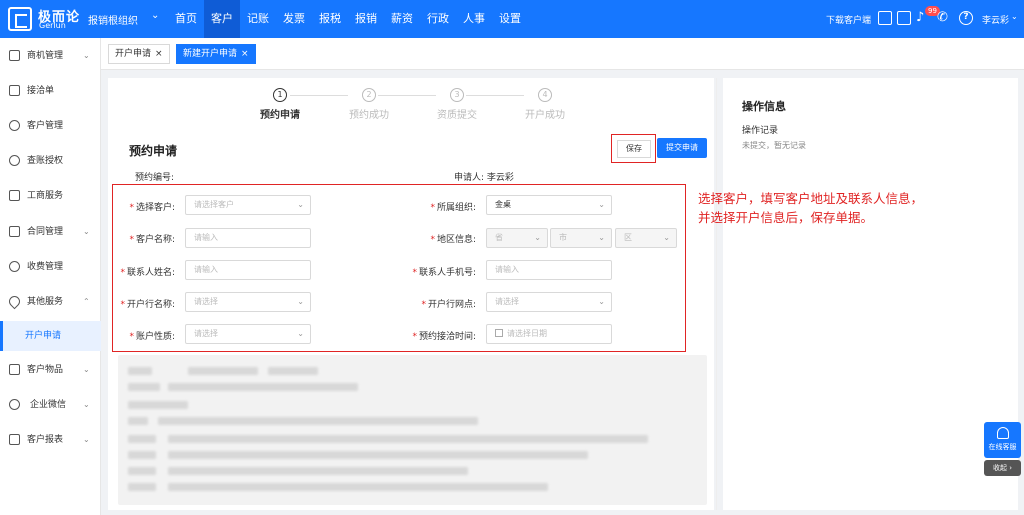 This screenshot has width=1024, height=515. Describe the element at coordinates (920, 17) in the screenshot. I see `bell-icon: ♪` at that location.